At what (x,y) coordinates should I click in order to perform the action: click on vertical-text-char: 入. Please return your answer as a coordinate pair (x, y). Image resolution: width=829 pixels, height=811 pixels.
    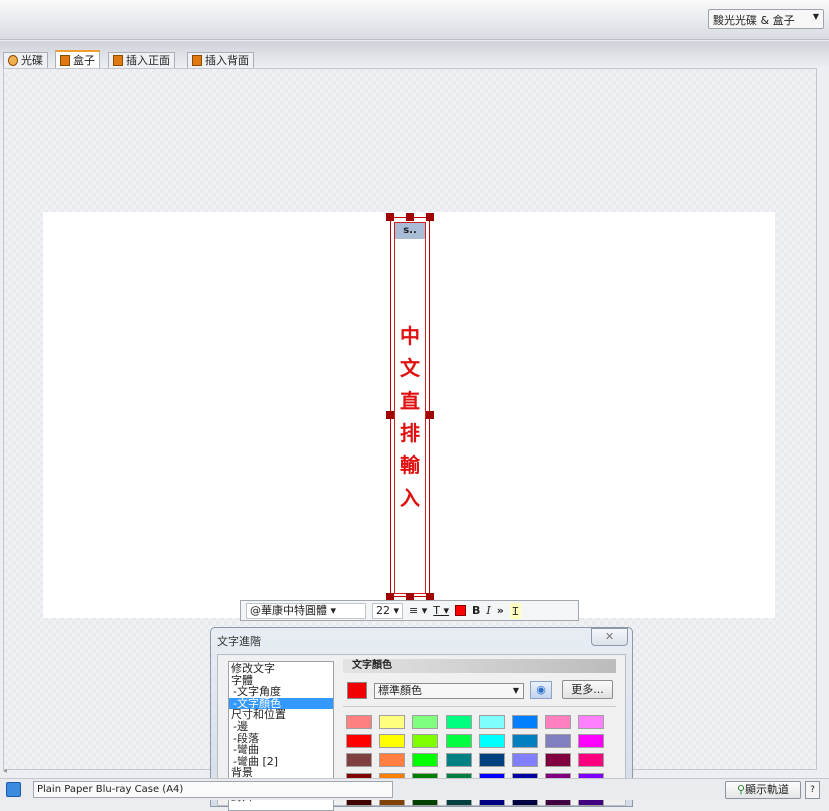
    Looking at the image, I should click on (410, 497).